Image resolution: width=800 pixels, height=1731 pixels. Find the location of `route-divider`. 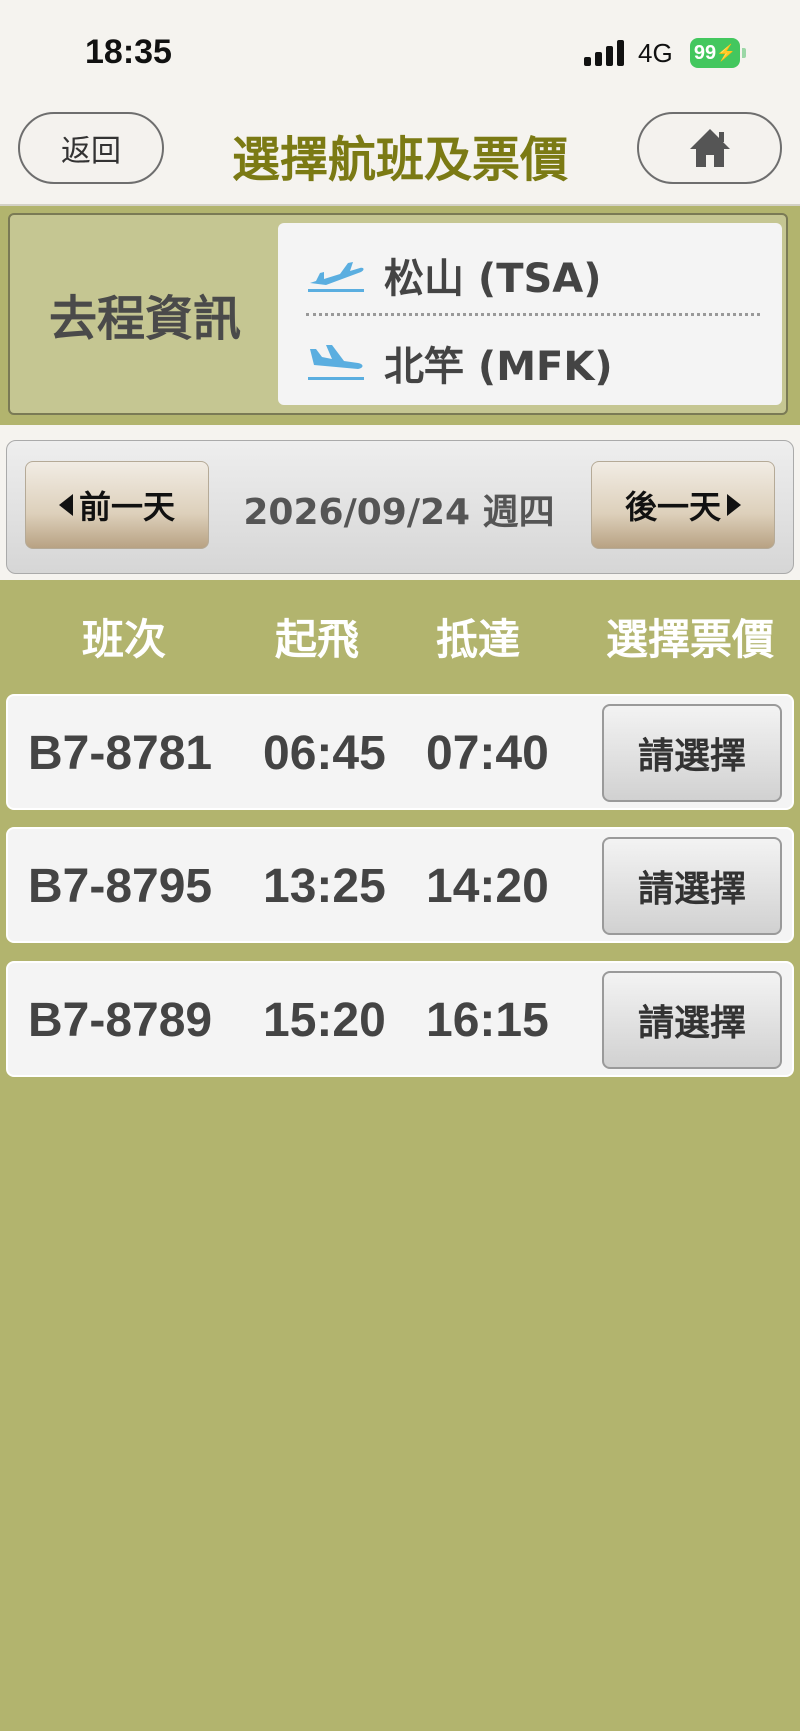

route-divider is located at coordinates (533, 314).